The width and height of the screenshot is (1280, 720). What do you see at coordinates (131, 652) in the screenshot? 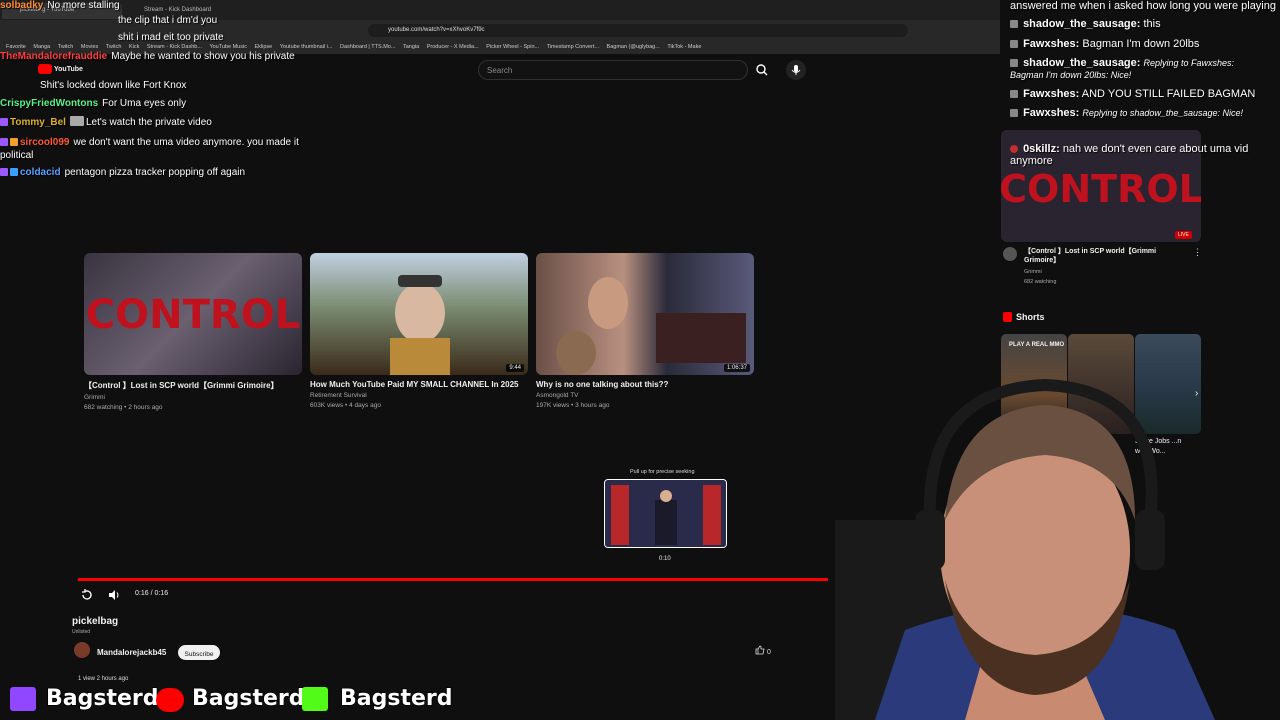
I see `channel-name: Mandalorejackb45` at bounding box center [131, 652].